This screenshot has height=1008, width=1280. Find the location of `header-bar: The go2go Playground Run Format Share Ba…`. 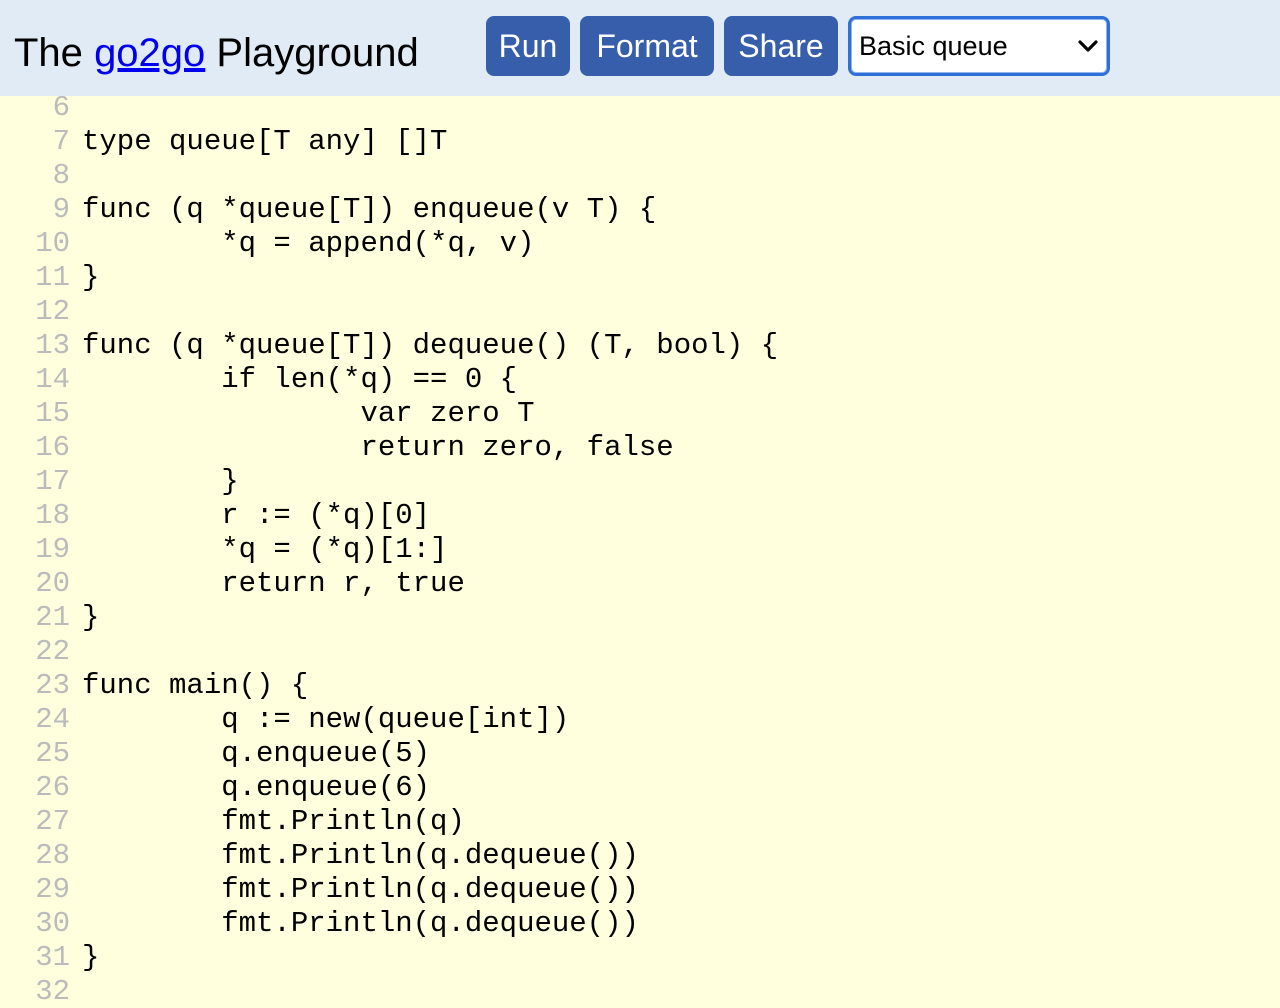

header-bar: The go2go Playground Run Format Share Ba… is located at coordinates (640, 48).